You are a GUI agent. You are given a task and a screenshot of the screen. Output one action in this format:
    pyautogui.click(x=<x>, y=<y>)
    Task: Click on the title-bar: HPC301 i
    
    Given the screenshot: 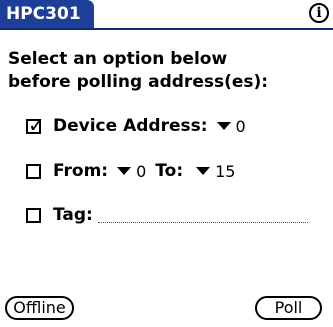 What is the action you would take?
    pyautogui.click(x=166, y=15)
    